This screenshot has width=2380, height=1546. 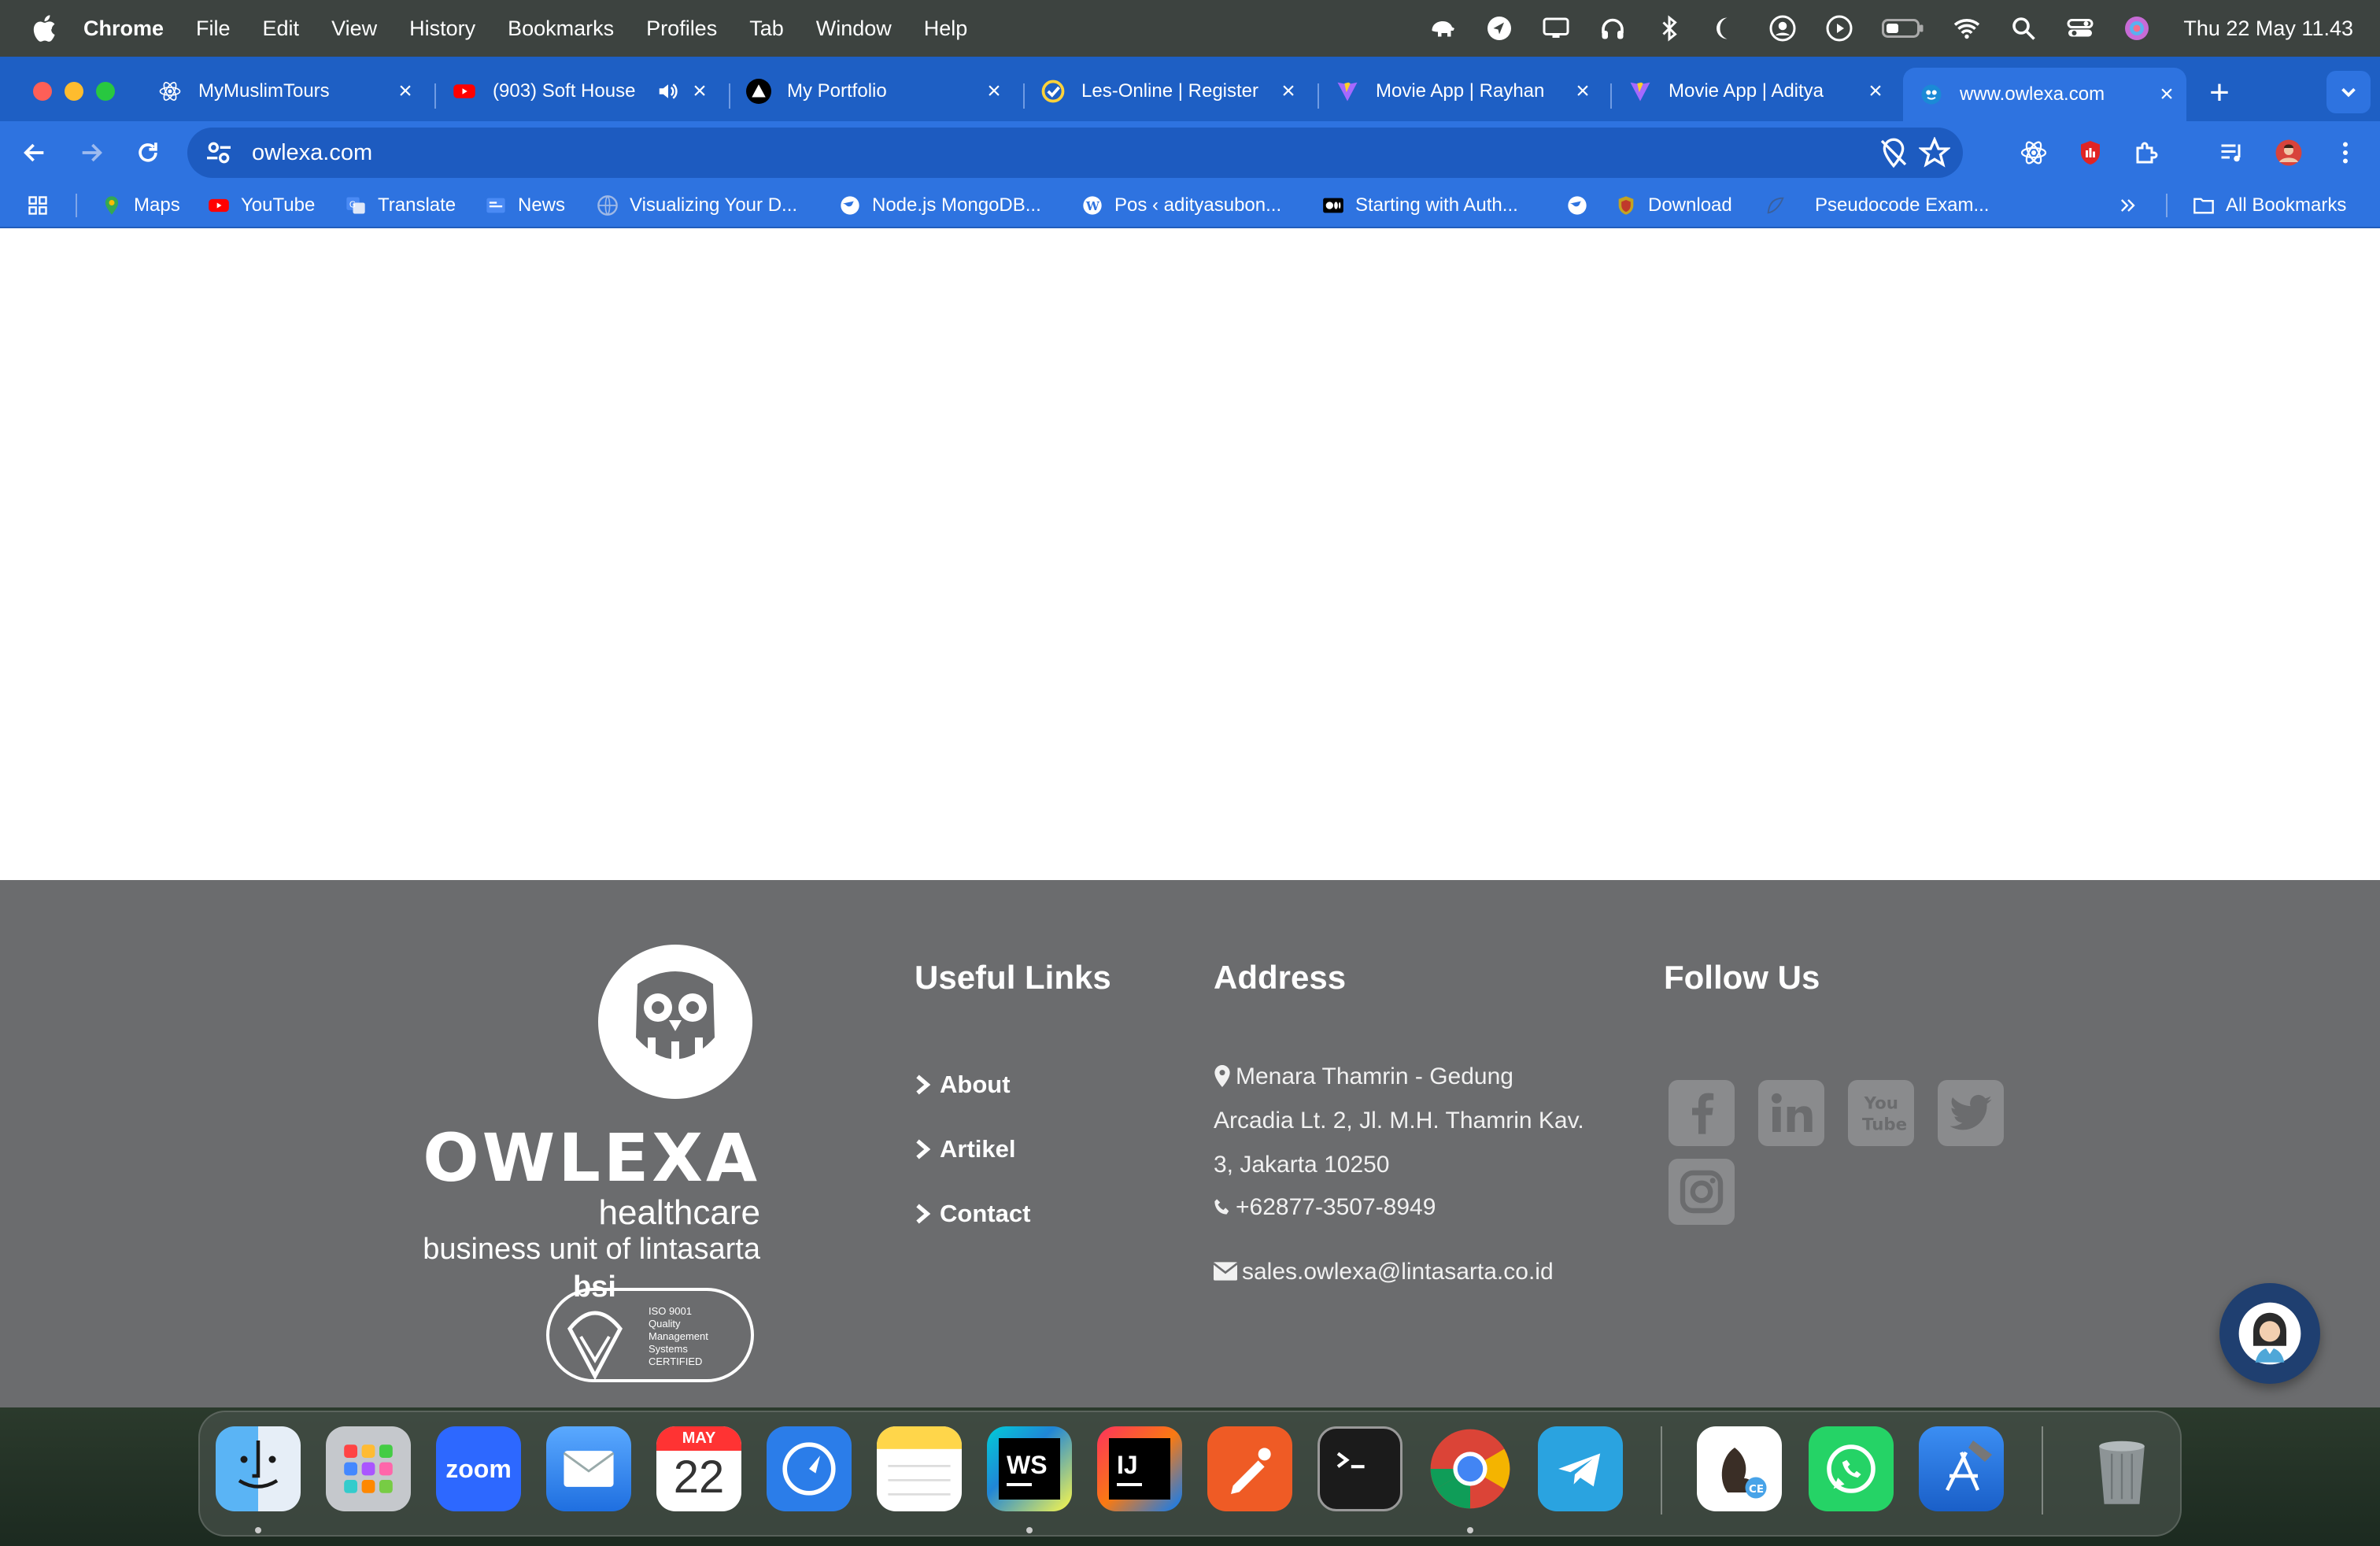 What do you see at coordinates (1384, 1272) in the screenshot?
I see `email-row: sales.owlexa@lintasarta.co.id` at bounding box center [1384, 1272].